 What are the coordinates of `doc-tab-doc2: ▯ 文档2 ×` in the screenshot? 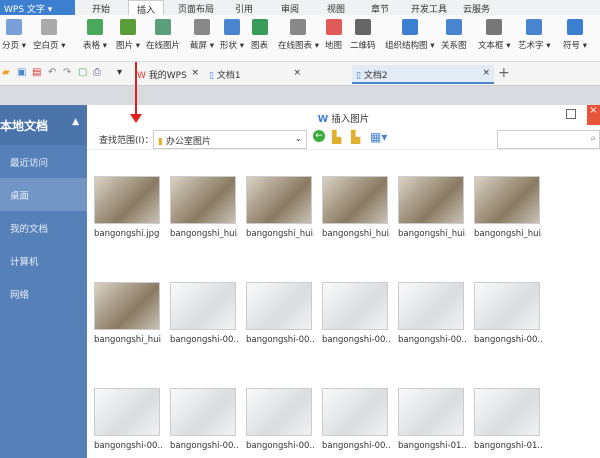 It's located at (423, 74).